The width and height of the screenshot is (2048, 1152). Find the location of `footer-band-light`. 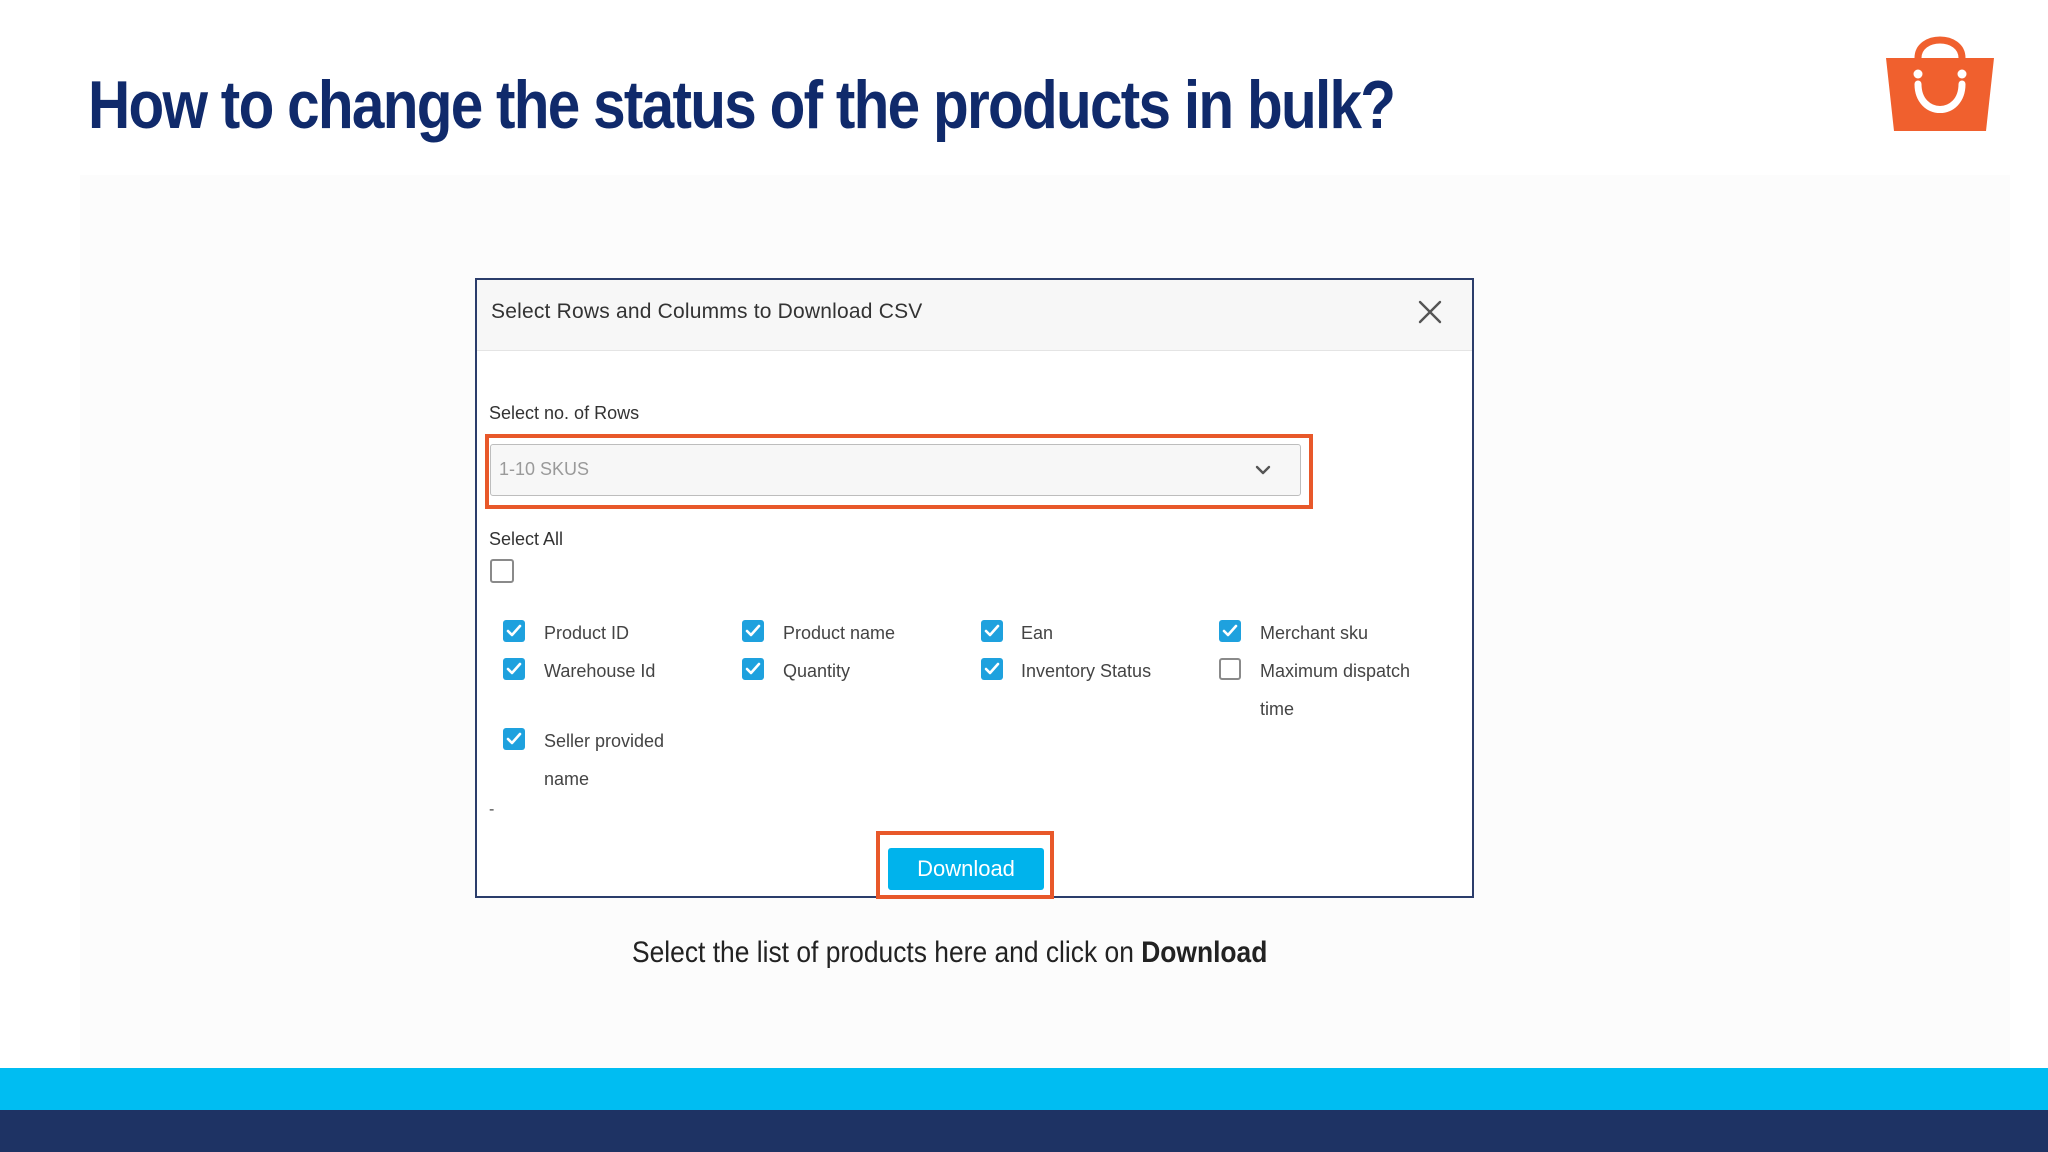

footer-band-light is located at coordinates (1024, 1089).